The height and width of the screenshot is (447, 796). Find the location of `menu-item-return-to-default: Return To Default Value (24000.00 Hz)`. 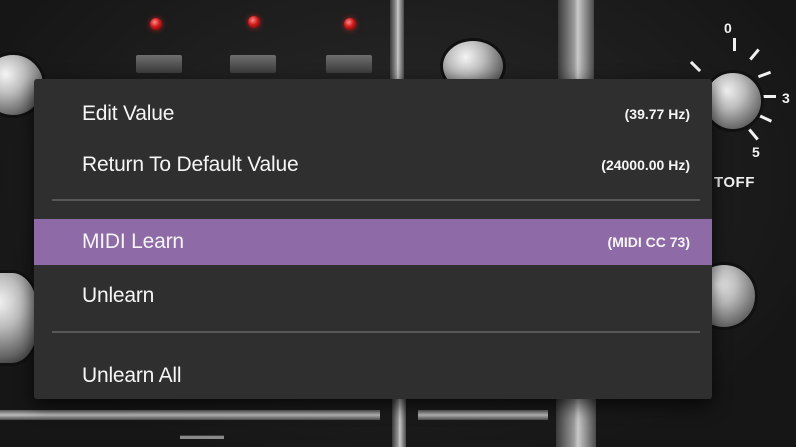

menu-item-return-to-default: Return To Default Value (24000.00 Hz) is located at coordinates (373, 165).